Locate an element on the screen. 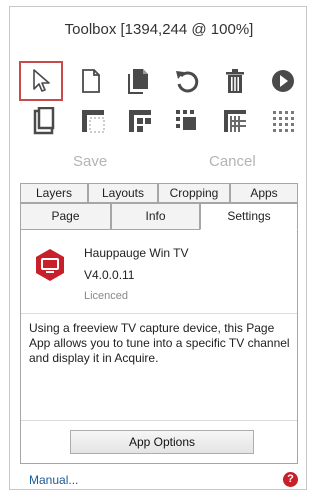 The image size is (320, 502). grid-dashed-icon is located at coordinates (186, 120).